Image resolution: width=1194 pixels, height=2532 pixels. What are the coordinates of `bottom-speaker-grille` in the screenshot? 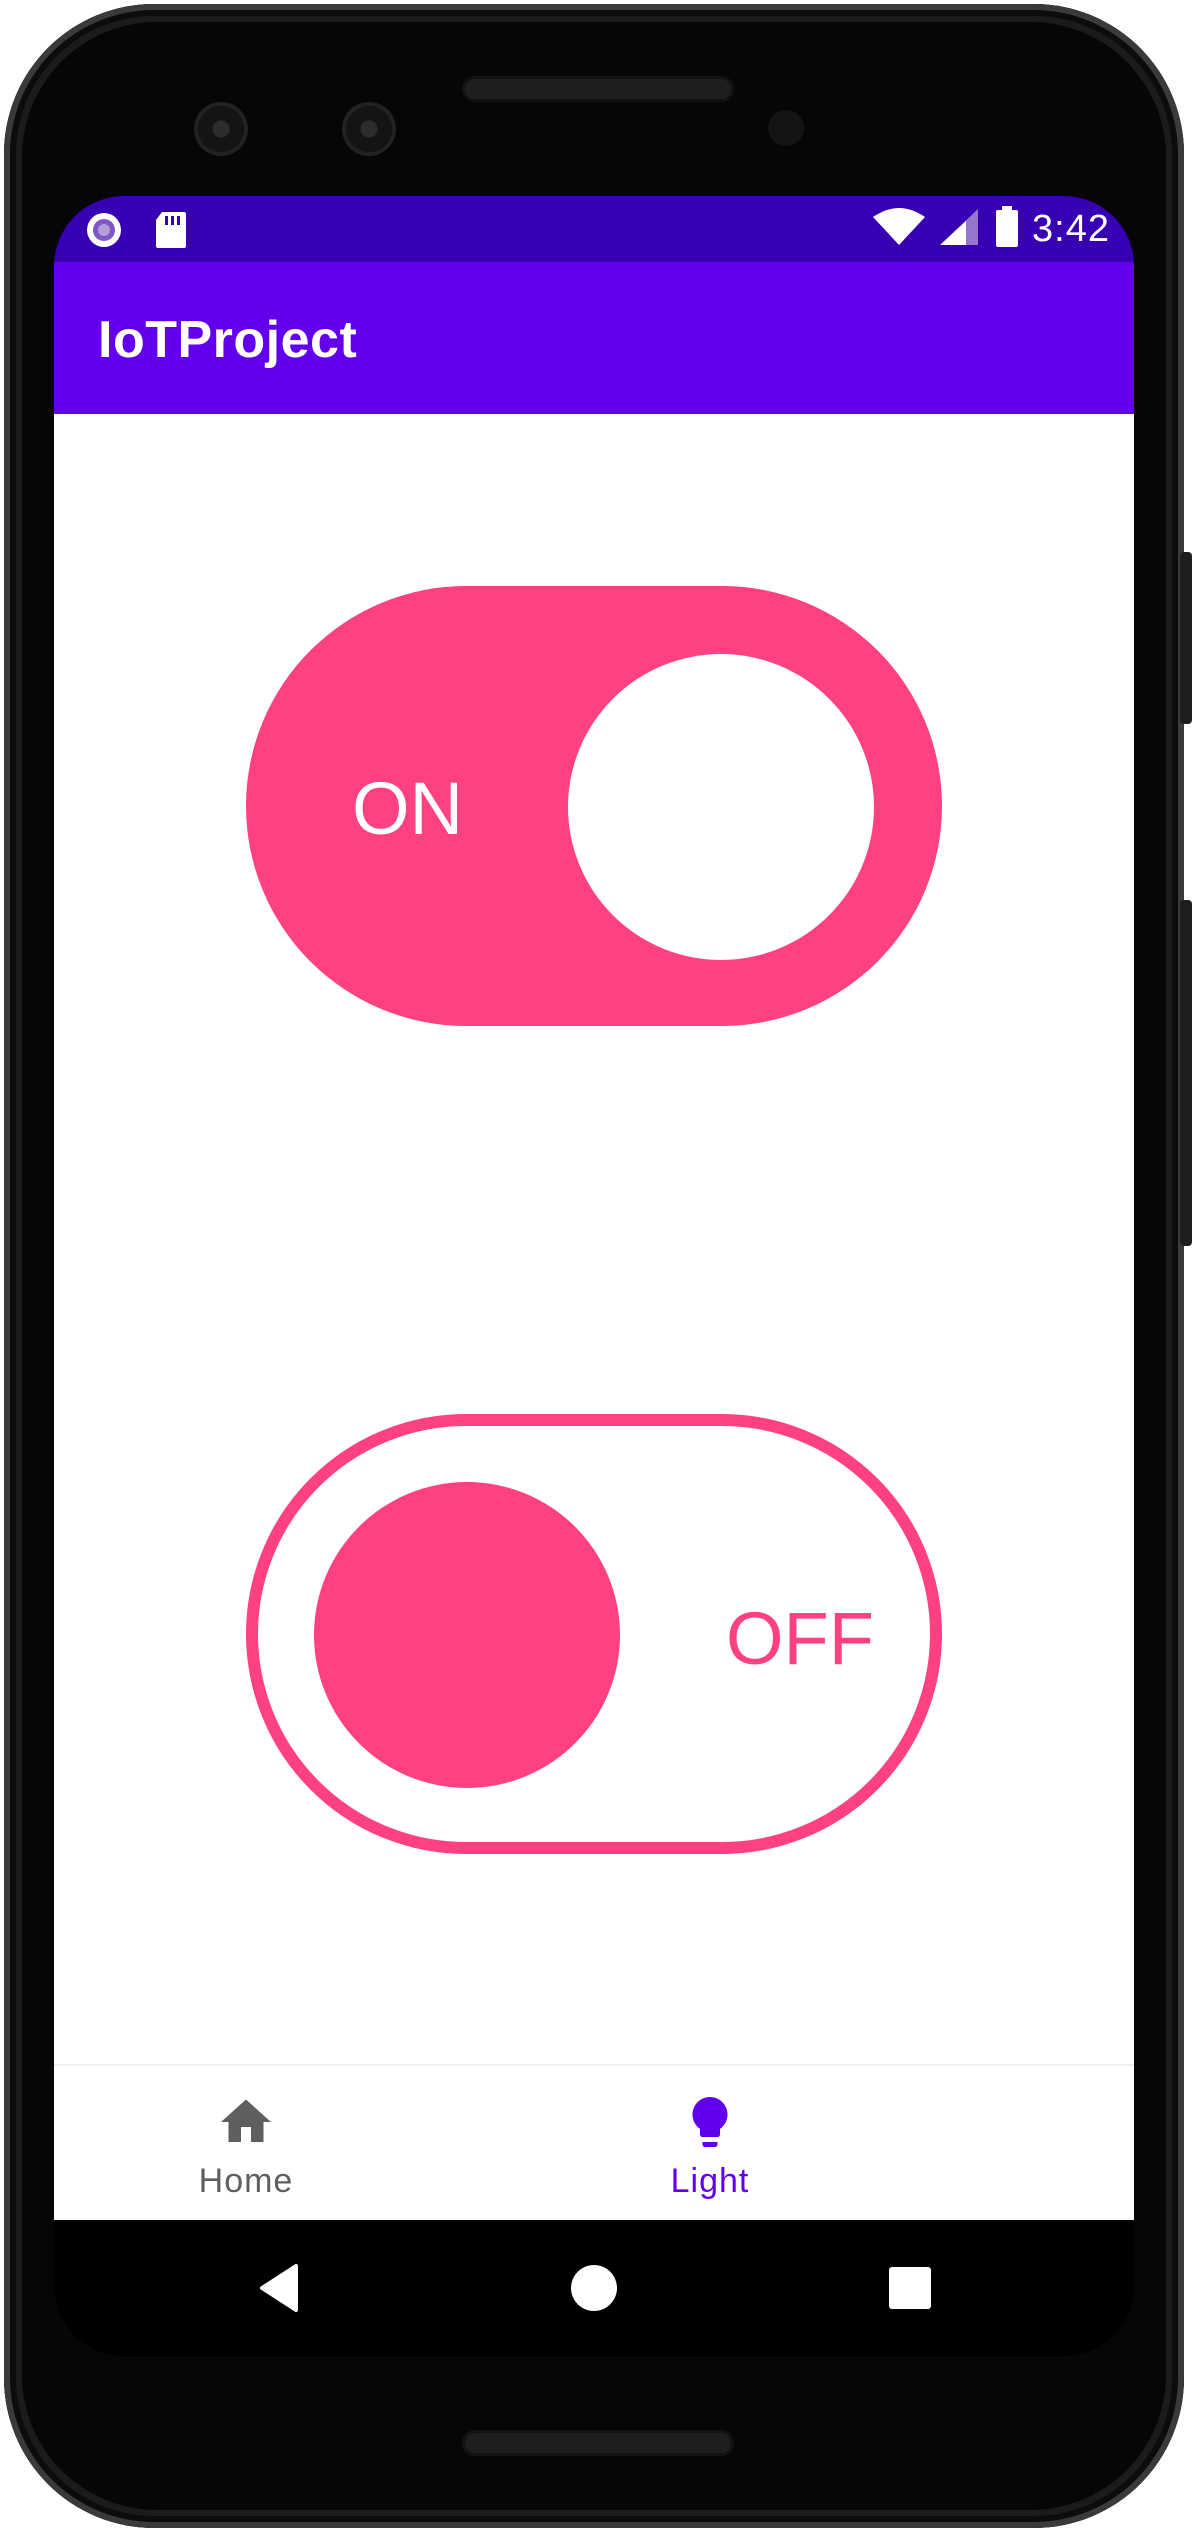 It's located at (598, 2443).